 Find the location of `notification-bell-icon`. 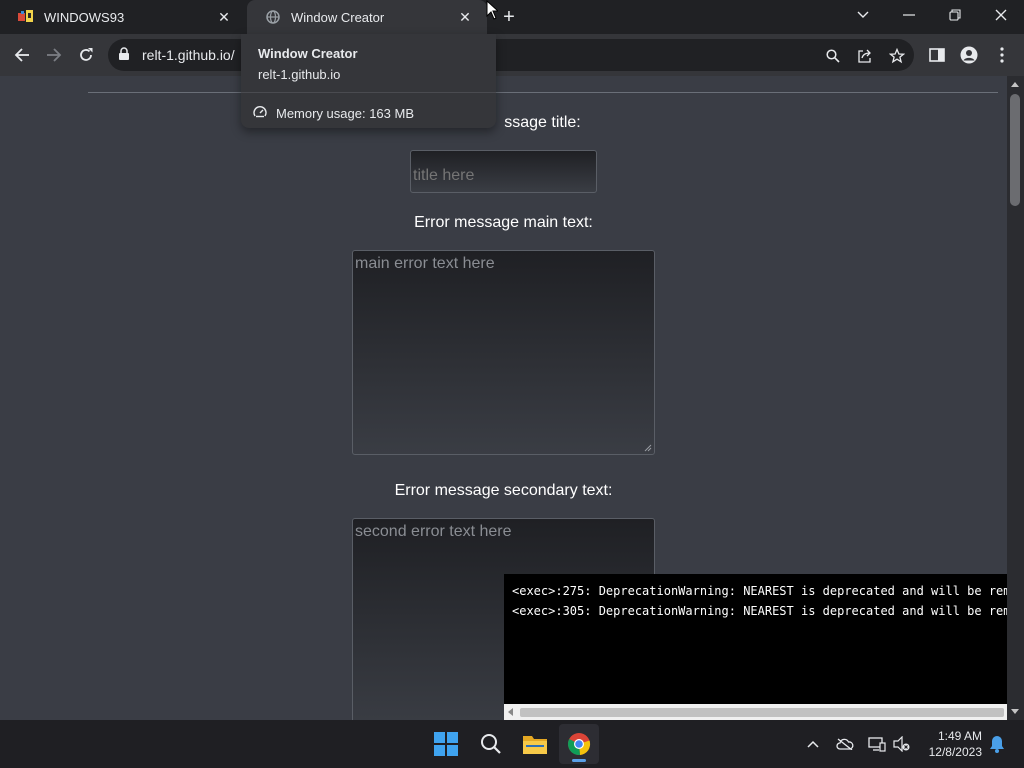

notification-bell-icon is located at coordinates (997, 744).